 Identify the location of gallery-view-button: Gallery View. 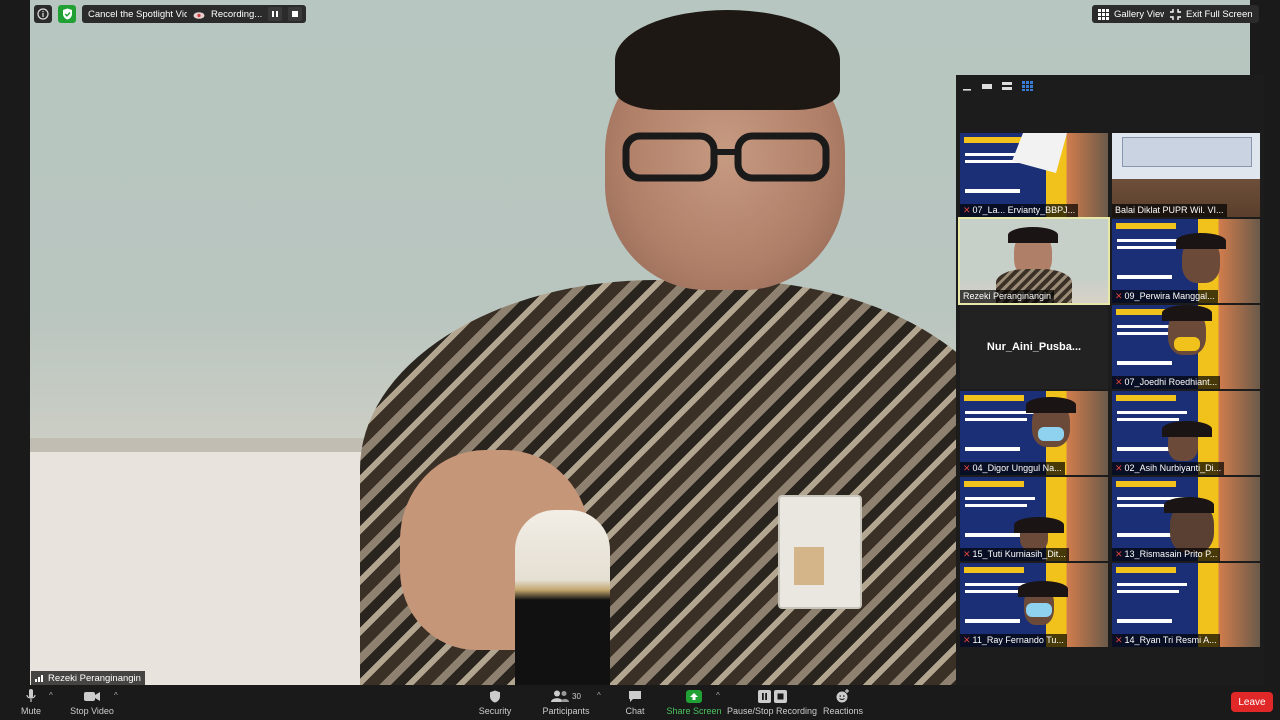
(1133, 14).